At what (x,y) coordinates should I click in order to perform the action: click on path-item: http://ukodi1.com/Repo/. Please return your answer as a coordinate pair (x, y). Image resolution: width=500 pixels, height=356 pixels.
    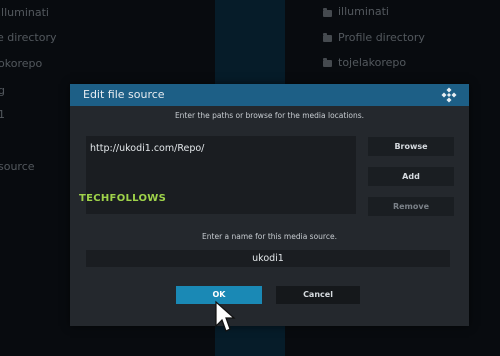
    Looking at the image, I should click on (147, 148).